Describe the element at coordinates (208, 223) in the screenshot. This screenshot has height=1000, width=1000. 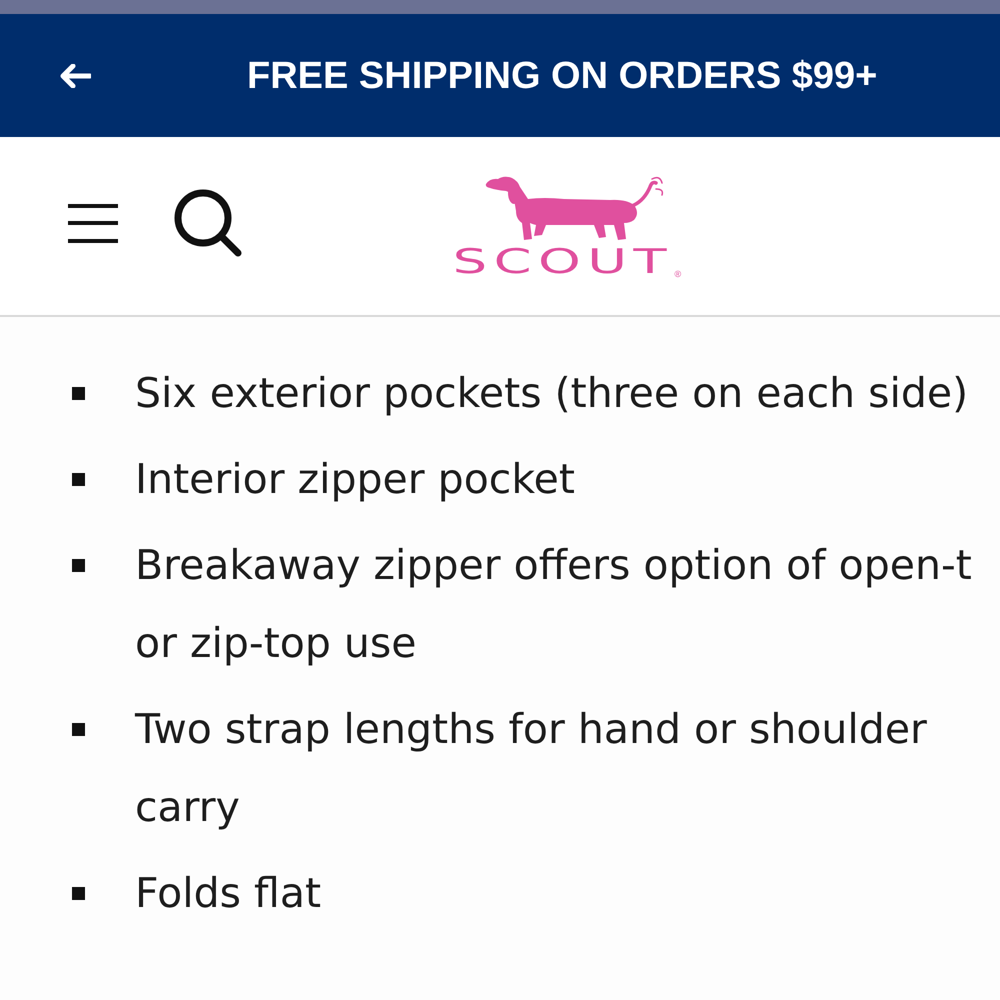
I see `search-icon` at that location.